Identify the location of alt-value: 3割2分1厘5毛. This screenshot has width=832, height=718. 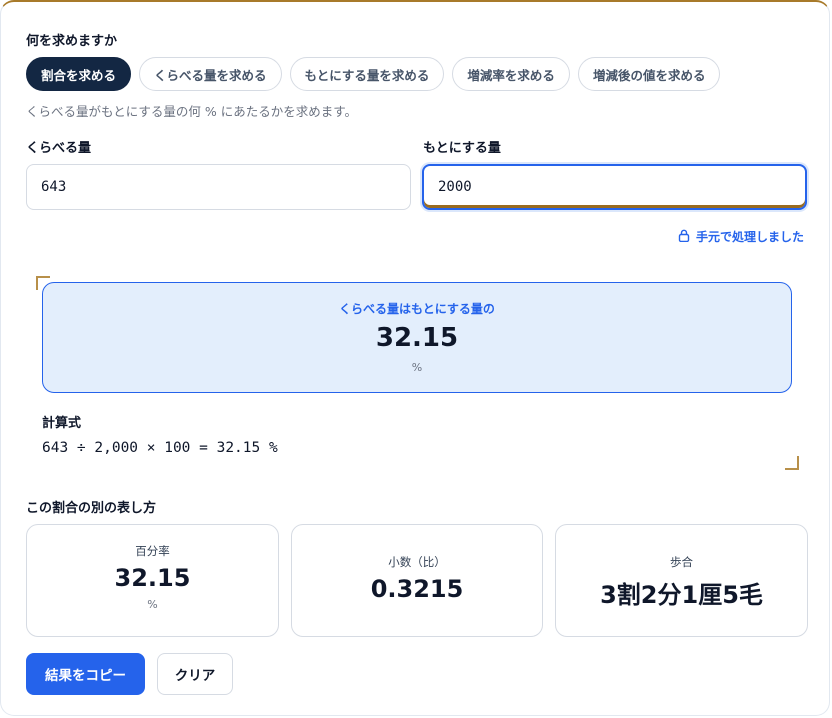
(681, 595).